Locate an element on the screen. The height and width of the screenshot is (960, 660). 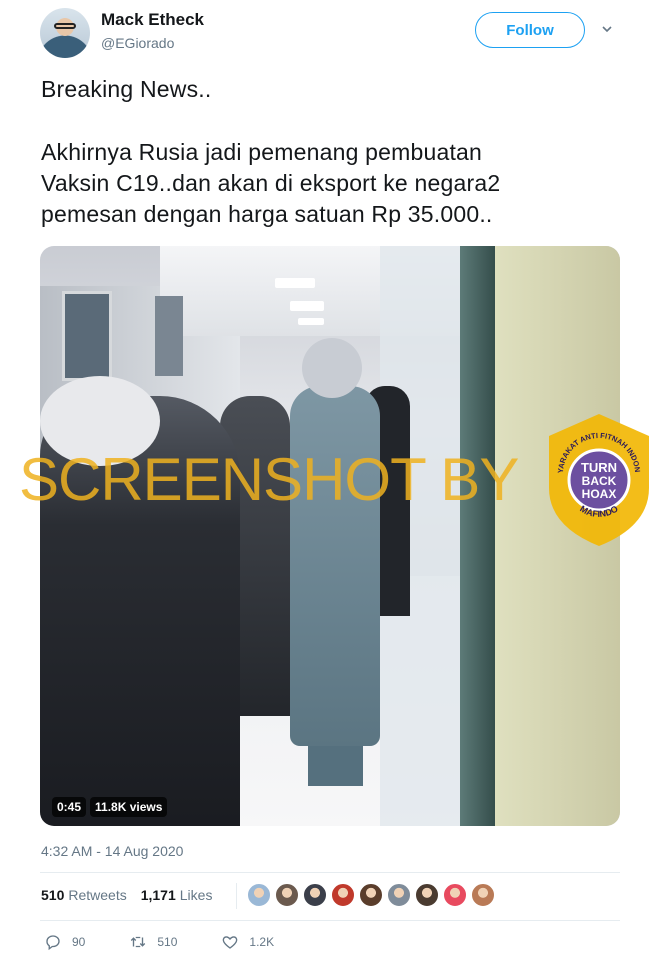
reply-count: 90 is located at coordinates (79, 942).